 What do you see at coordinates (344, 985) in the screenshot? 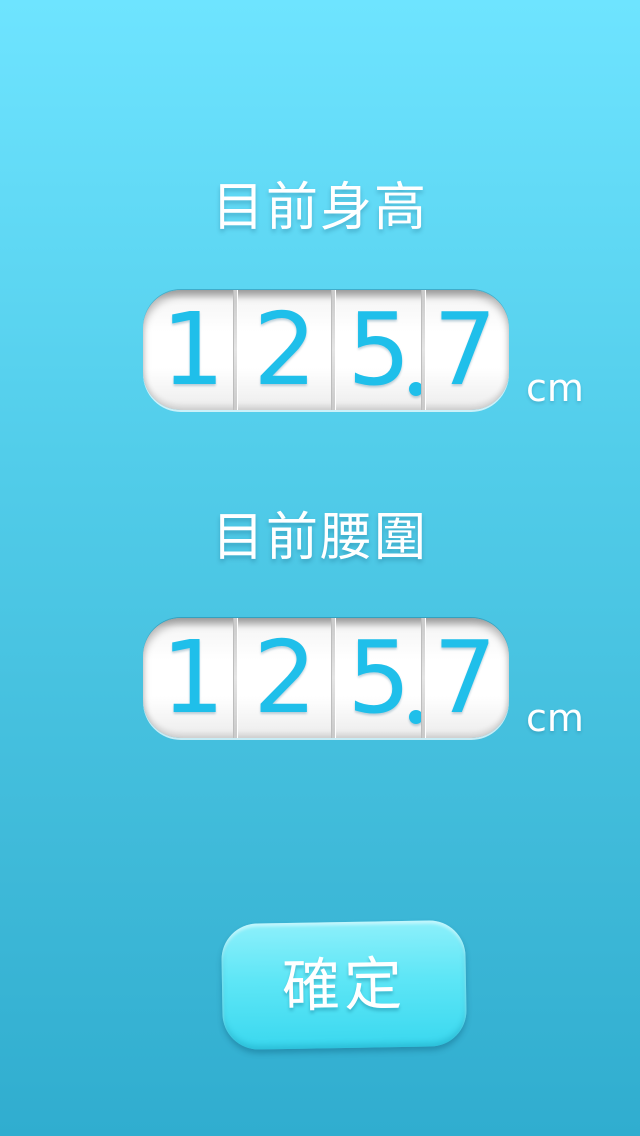
I see `confirm-button: 確定` at bounding box center [344, 985].